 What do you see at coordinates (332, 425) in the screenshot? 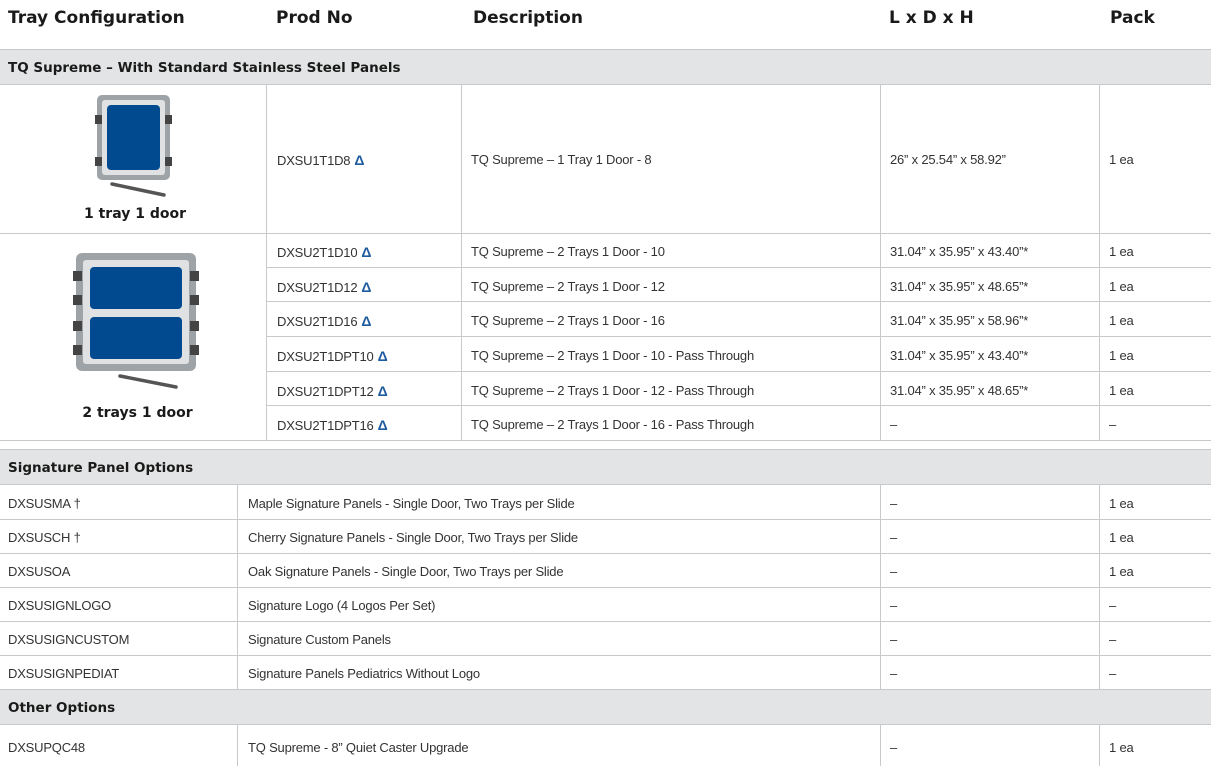
I see `prod-no: DXSU2T1DPT16 Δ` at bounding box center [332, 425].